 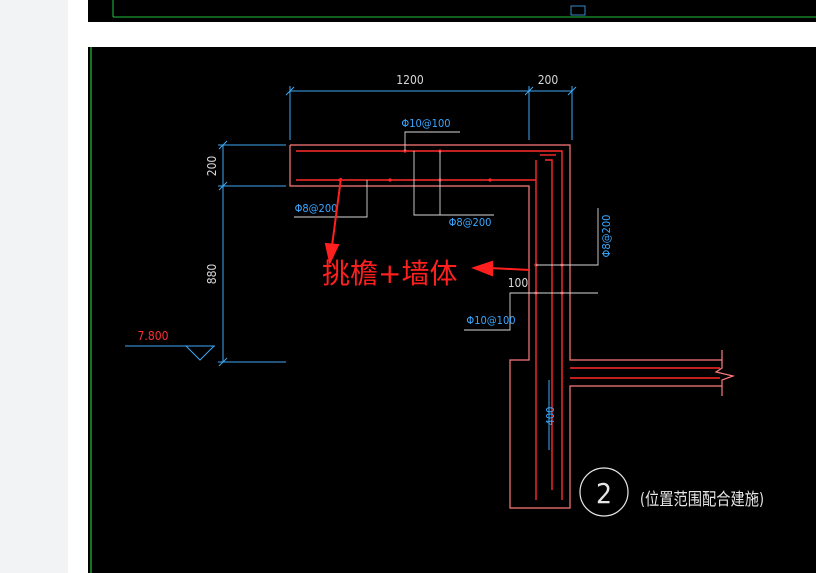 I want to click on dim-880: 880, so click(x=212, y=274).